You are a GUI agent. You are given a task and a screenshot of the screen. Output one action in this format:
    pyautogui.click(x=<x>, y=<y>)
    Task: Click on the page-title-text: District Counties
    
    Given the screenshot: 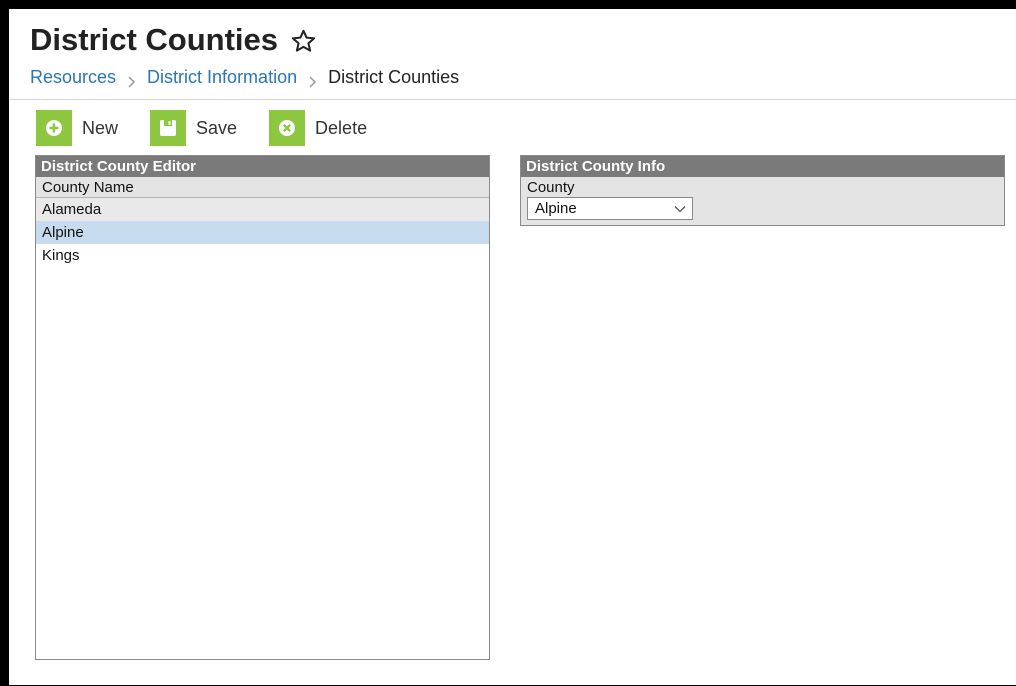 What is the action you would take?
    pyautogui.click(x=154, y=39)
    